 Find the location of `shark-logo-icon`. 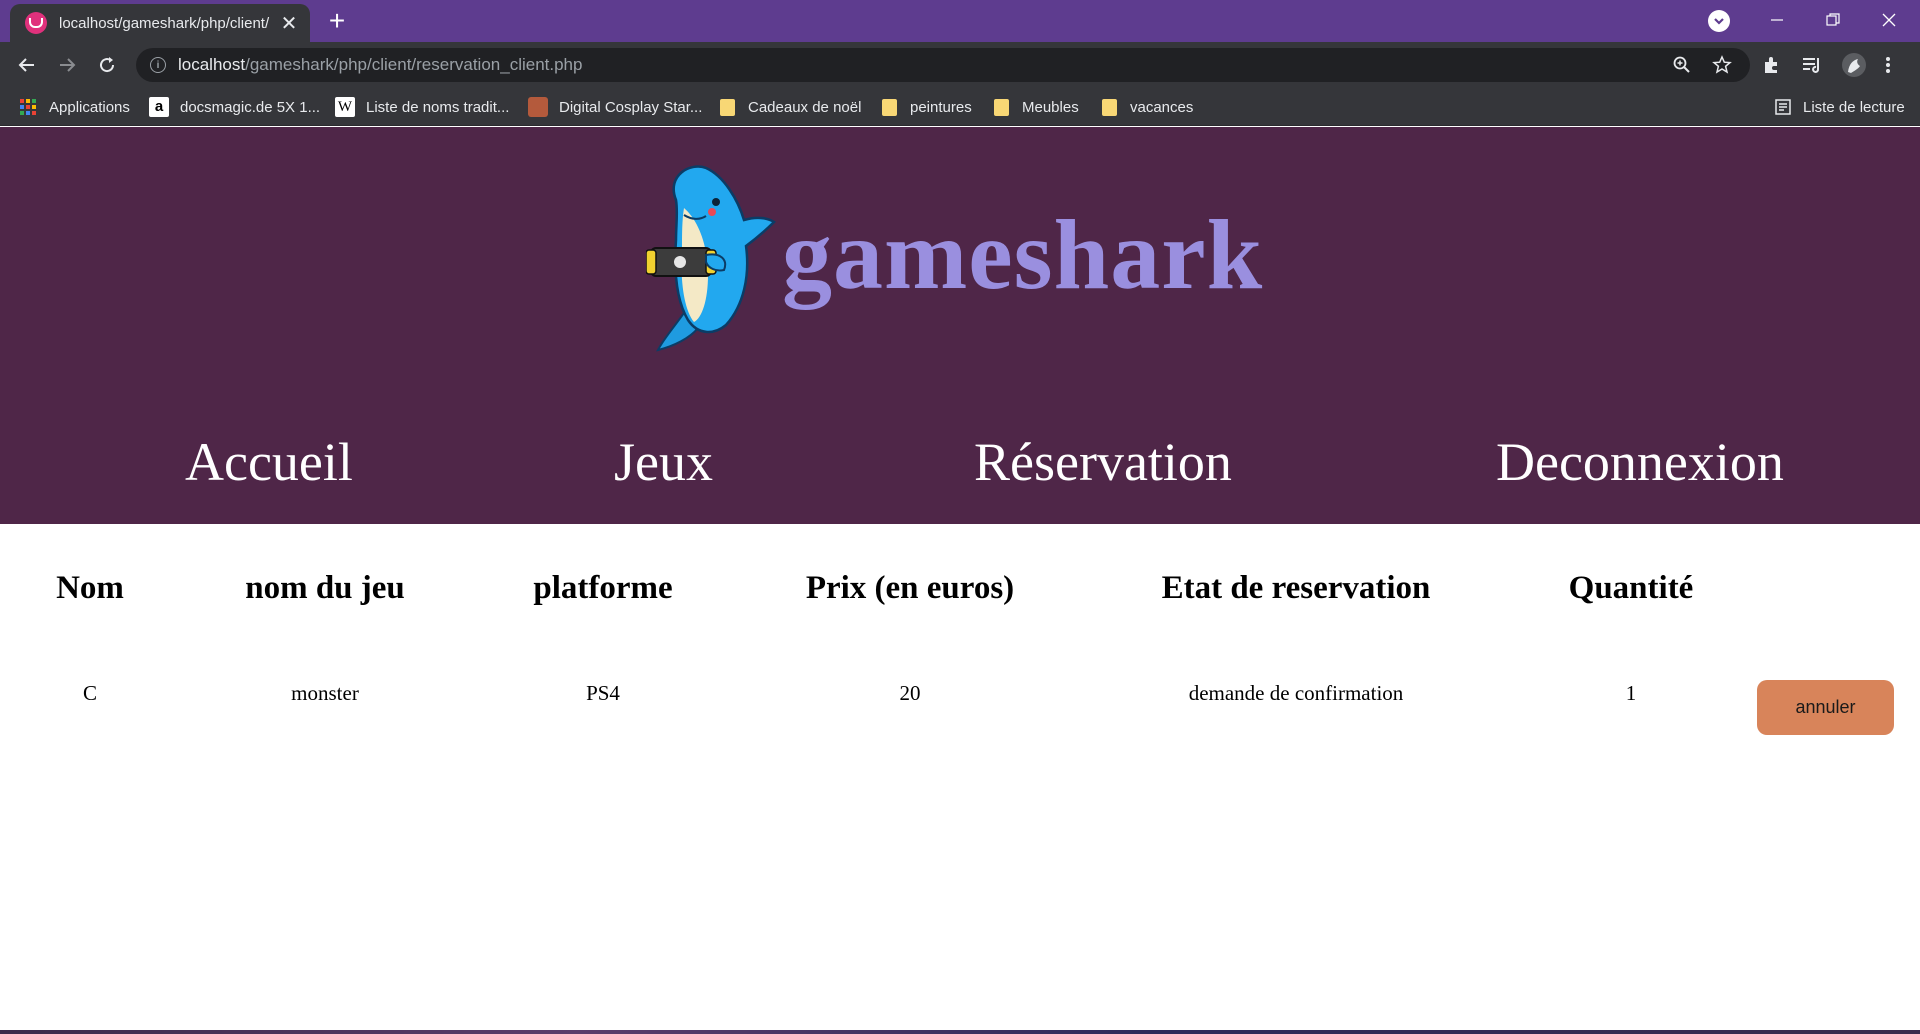

shark-logo-icon is located at coordinates (711, 258).